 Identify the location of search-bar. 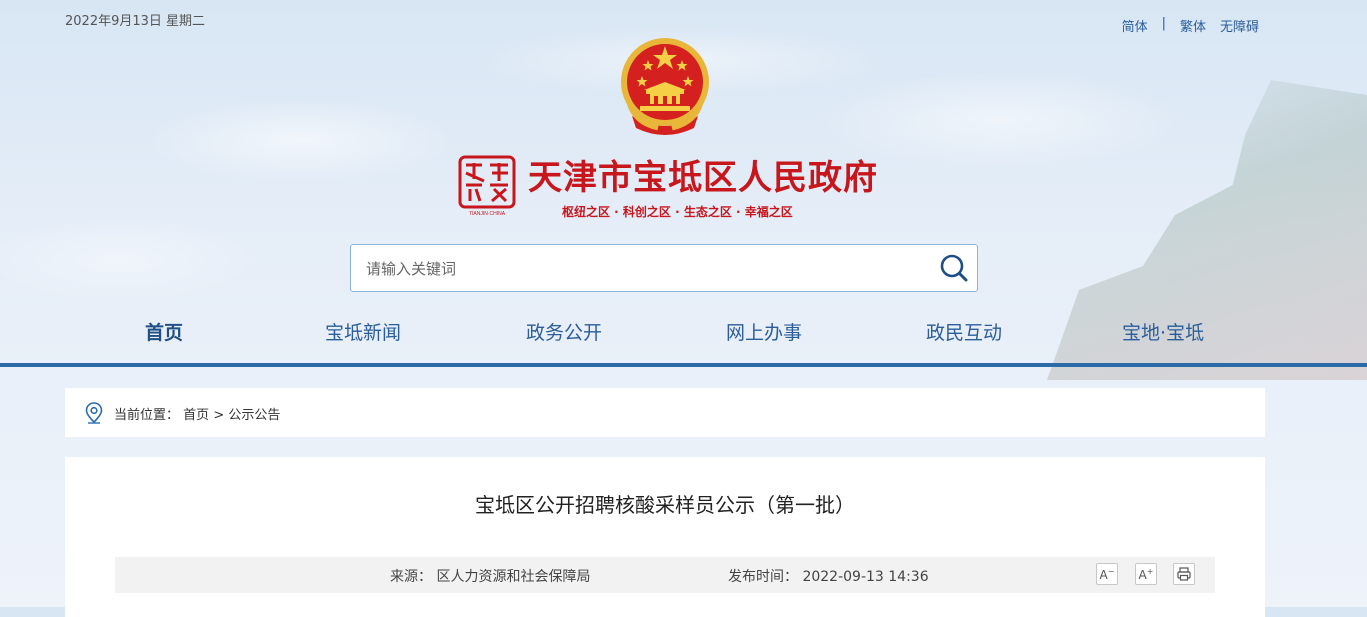
(664, 268).